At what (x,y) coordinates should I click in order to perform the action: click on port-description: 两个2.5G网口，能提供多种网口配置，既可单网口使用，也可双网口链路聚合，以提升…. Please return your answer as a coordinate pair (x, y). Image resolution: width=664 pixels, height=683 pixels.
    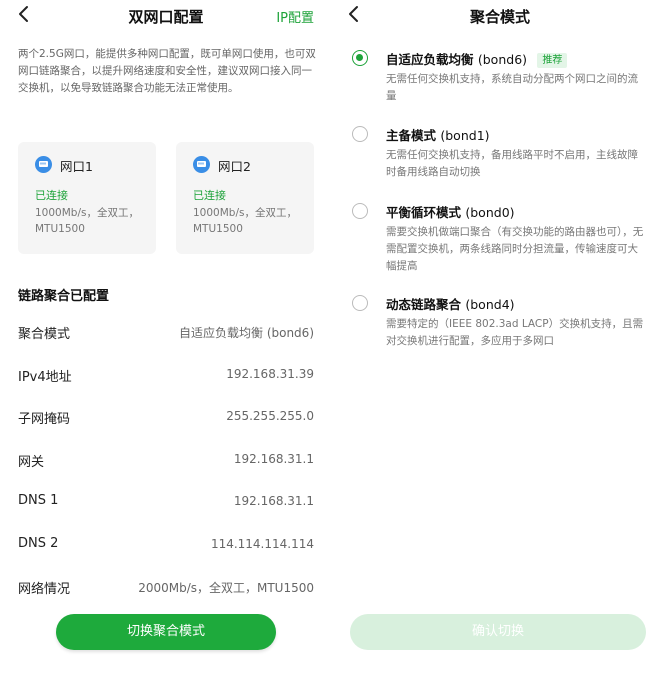
    Looking at the image, I should click on (167, 71).